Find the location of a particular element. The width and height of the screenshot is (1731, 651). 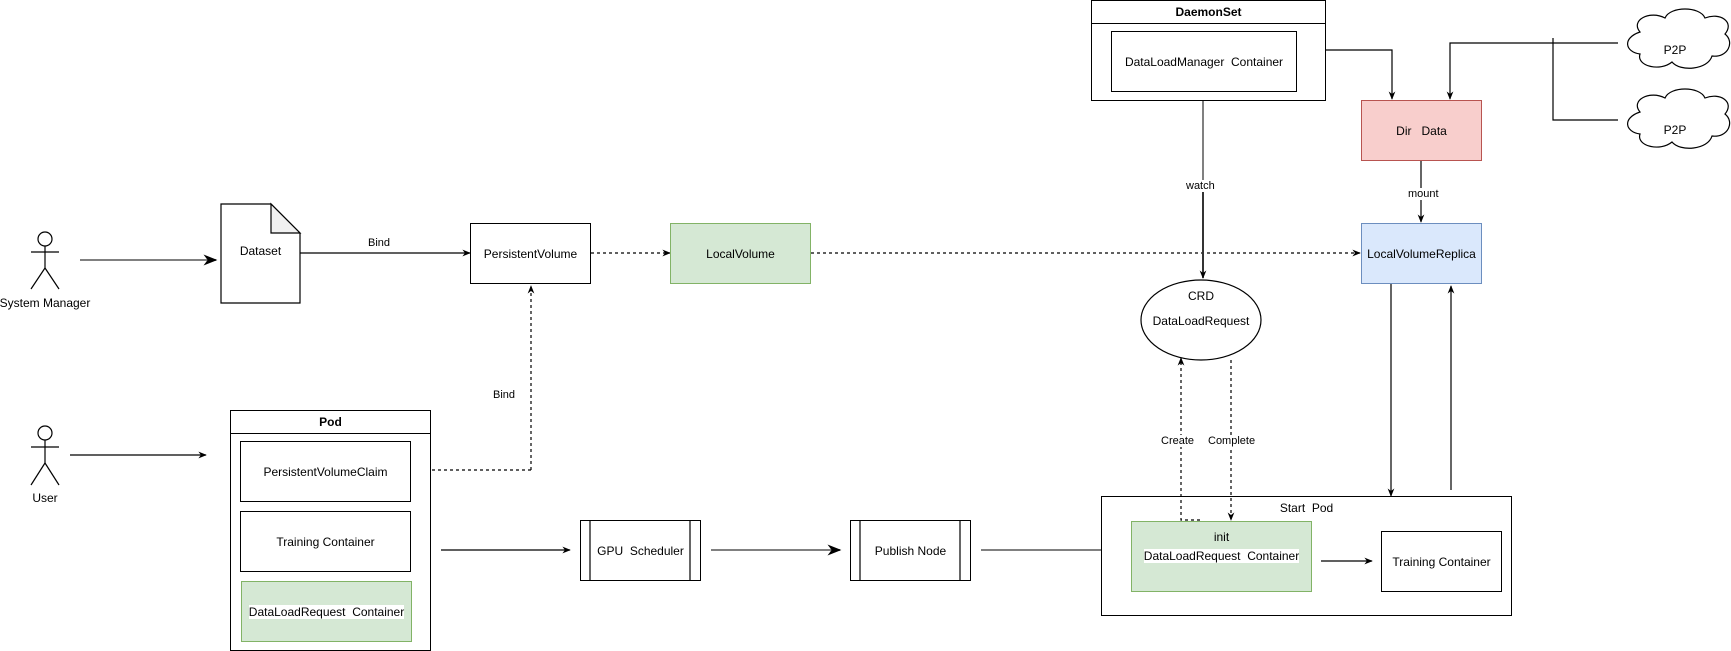

local-volume-node: LocalVolume is located at coordinates (740, 253).